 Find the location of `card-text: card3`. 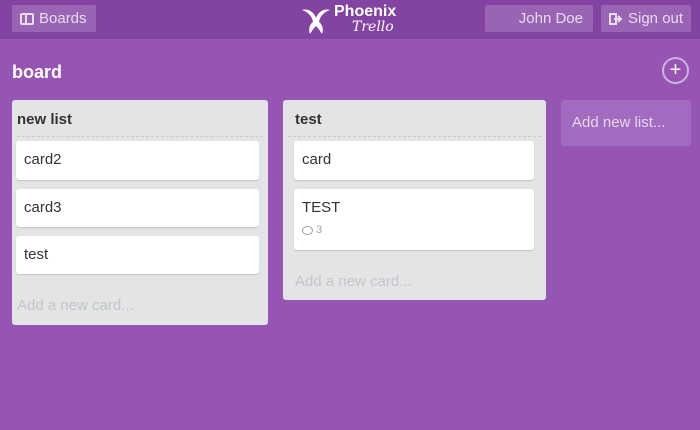

card-text: card3 is located at coordinates (43, 207).